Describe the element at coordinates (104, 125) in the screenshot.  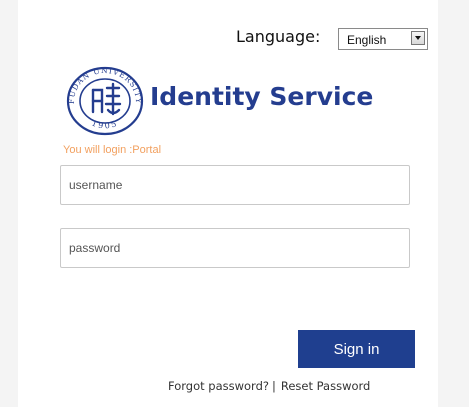
I see `svg-text: 1905` at that location.